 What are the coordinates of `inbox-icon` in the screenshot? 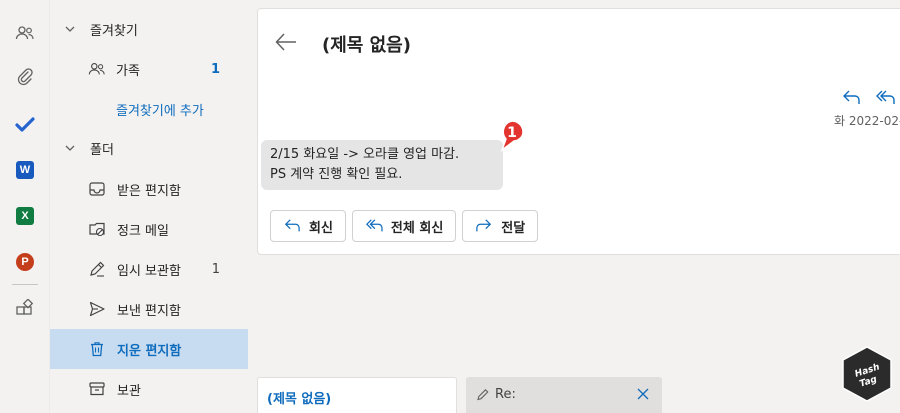 It's located at (97, 189).